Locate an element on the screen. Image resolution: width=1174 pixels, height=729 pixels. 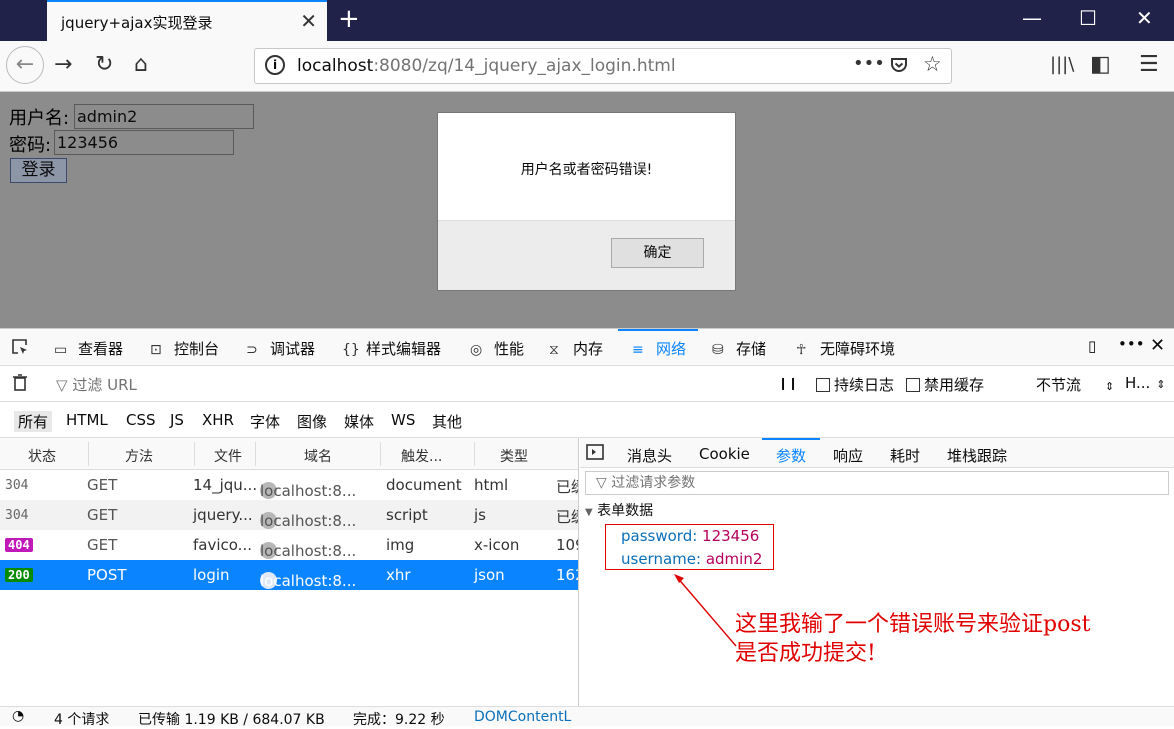
detail-tab-5: 堆栈跟踪 is located at coordinates (977, 455).